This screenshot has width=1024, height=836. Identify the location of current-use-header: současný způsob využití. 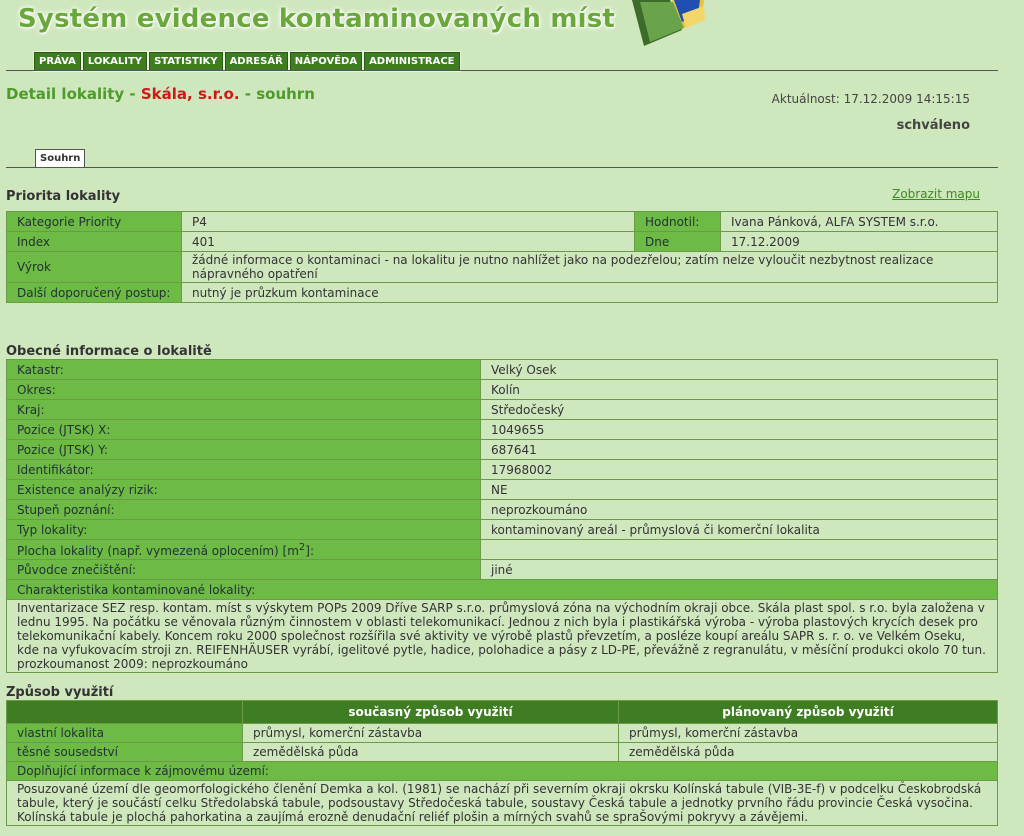
(430, 712).